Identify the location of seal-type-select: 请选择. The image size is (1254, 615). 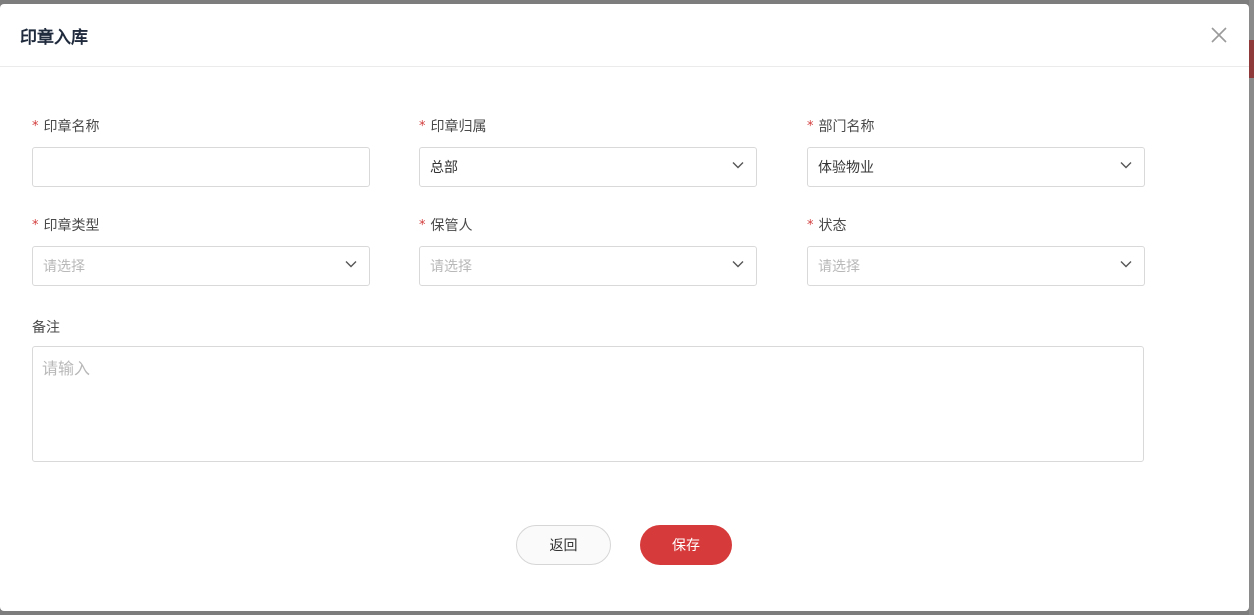
(201, 266).